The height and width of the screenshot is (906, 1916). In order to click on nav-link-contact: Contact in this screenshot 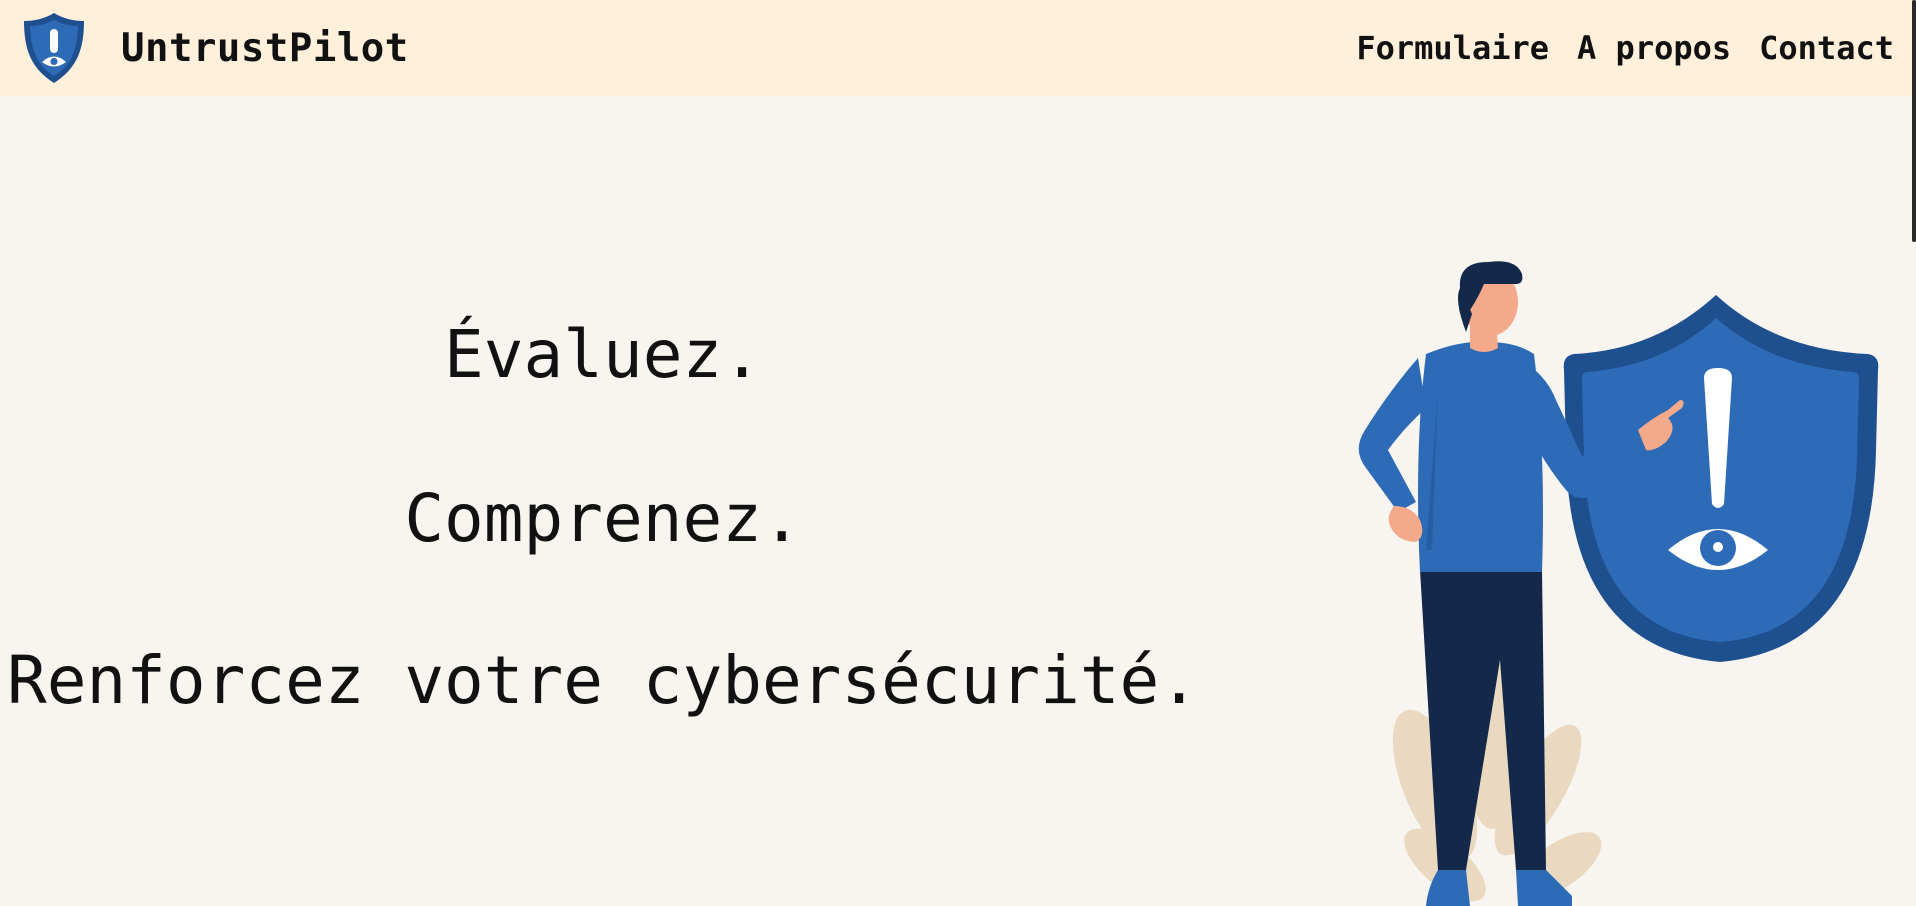, I will do `click(1826, 48)`.